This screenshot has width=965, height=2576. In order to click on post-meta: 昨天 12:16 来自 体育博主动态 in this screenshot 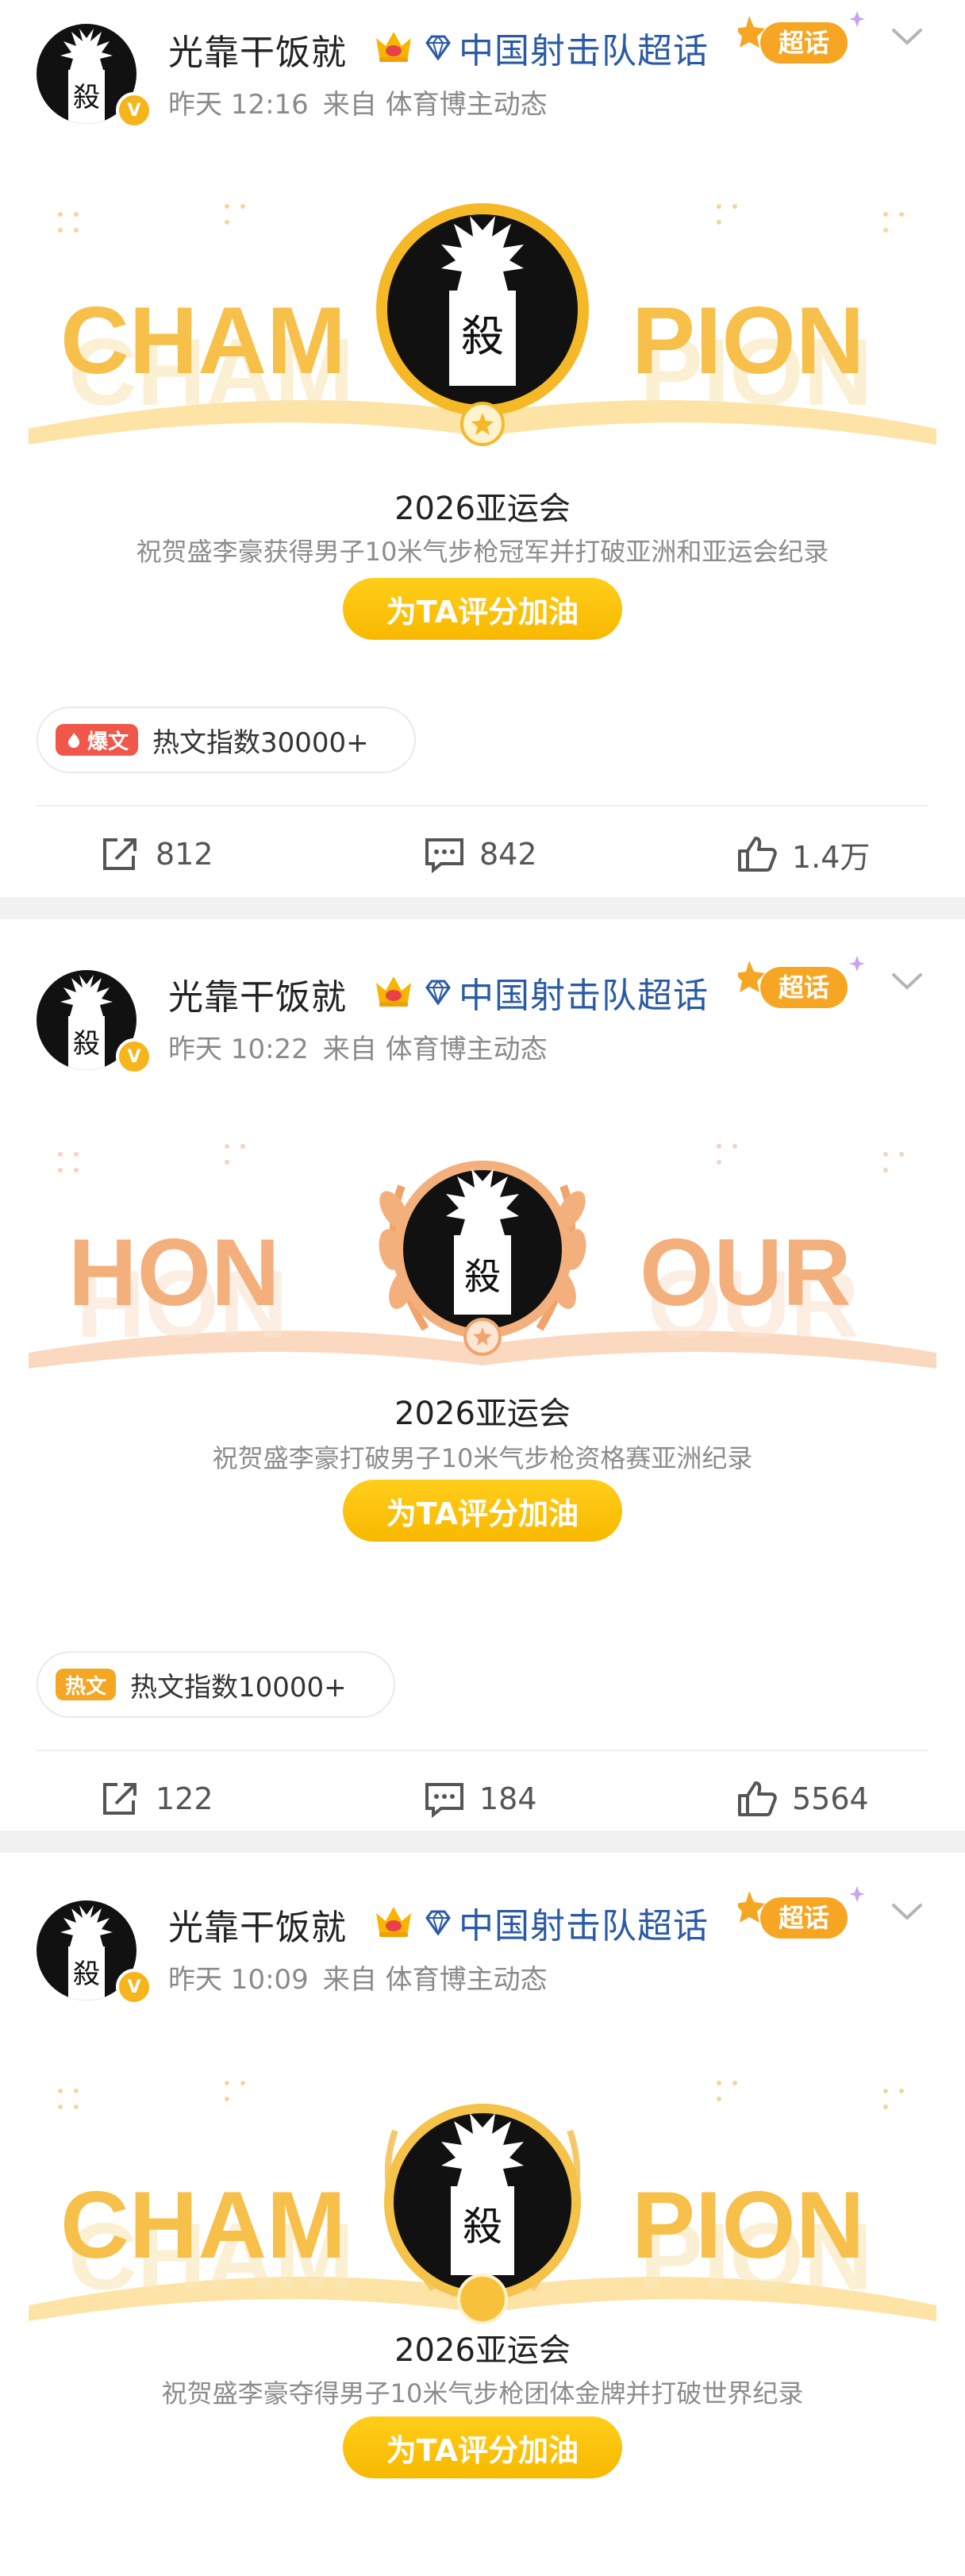, I will do `click(365, 102)`.